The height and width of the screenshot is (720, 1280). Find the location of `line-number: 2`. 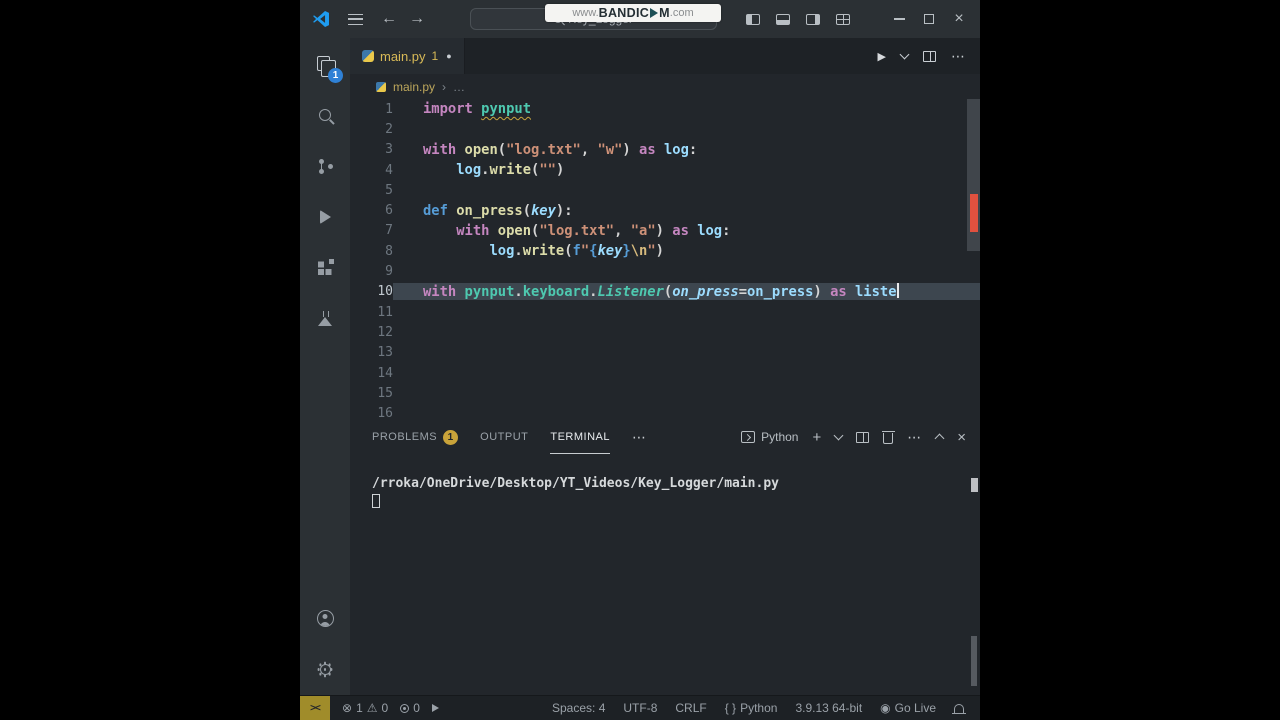

line-number: 2 is located at coordinates (371, 129).